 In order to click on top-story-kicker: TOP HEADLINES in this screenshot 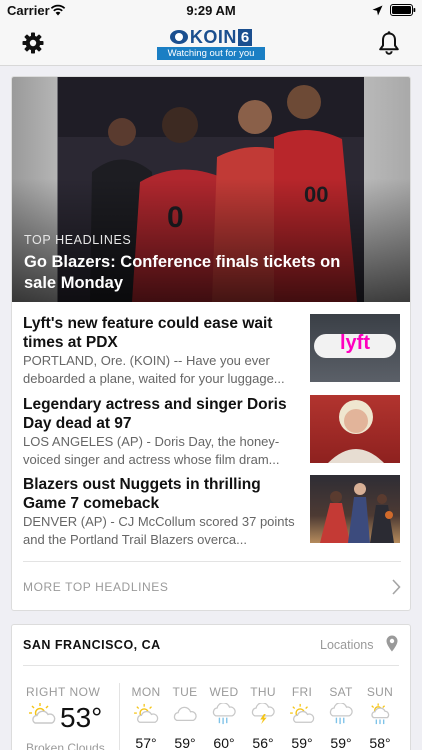, I will do `click(78, 240)`.